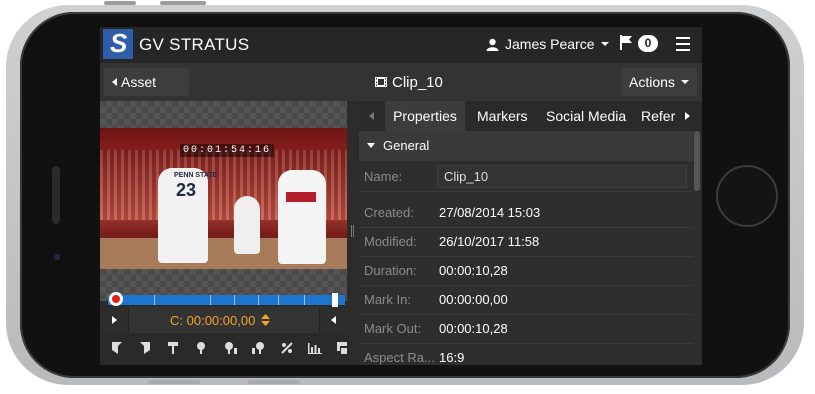 The height and width of the screenshot is (394, 815). I want to click on timeline-bar, so click(226, 300).